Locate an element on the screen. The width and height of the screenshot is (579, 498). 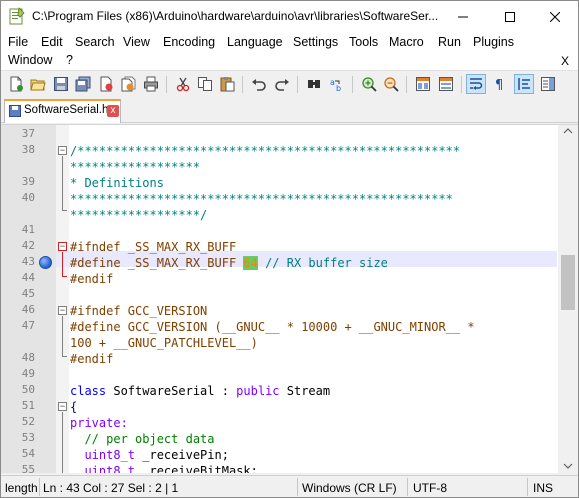
maximize-button is located at coordinates (510, 16).